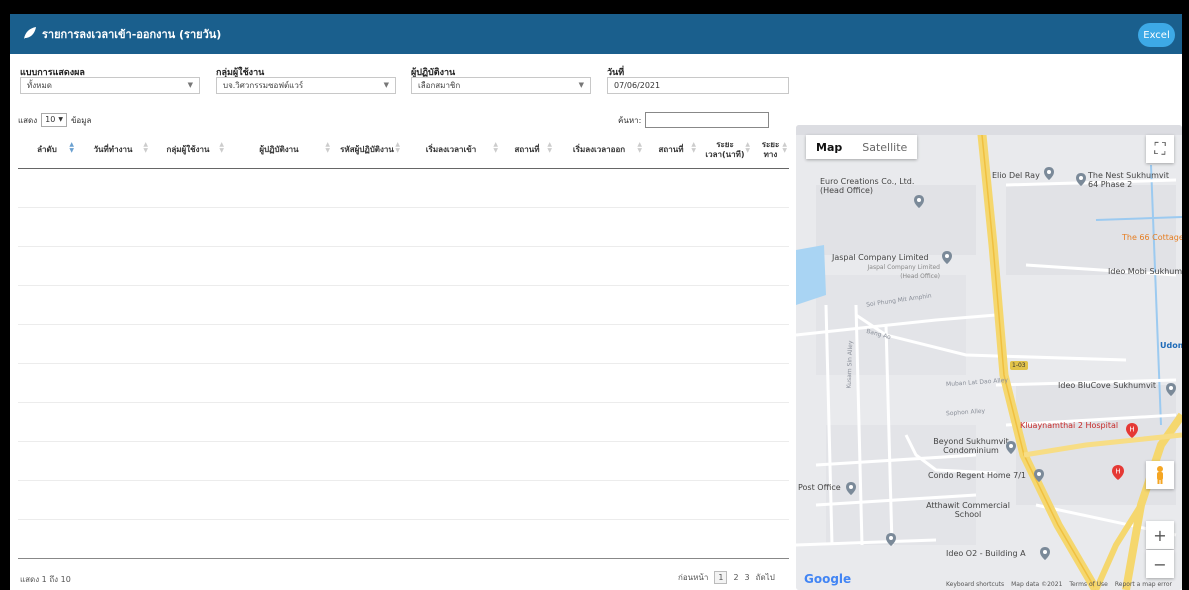 The height and width of the screenshot is (590, 1189). What do you see at coordinates (279, 150) in the screenshot?
I see `col-header-operator: ผู้ปฏิบัติงาน ▲ ▼` at bounding box center [279, 150].